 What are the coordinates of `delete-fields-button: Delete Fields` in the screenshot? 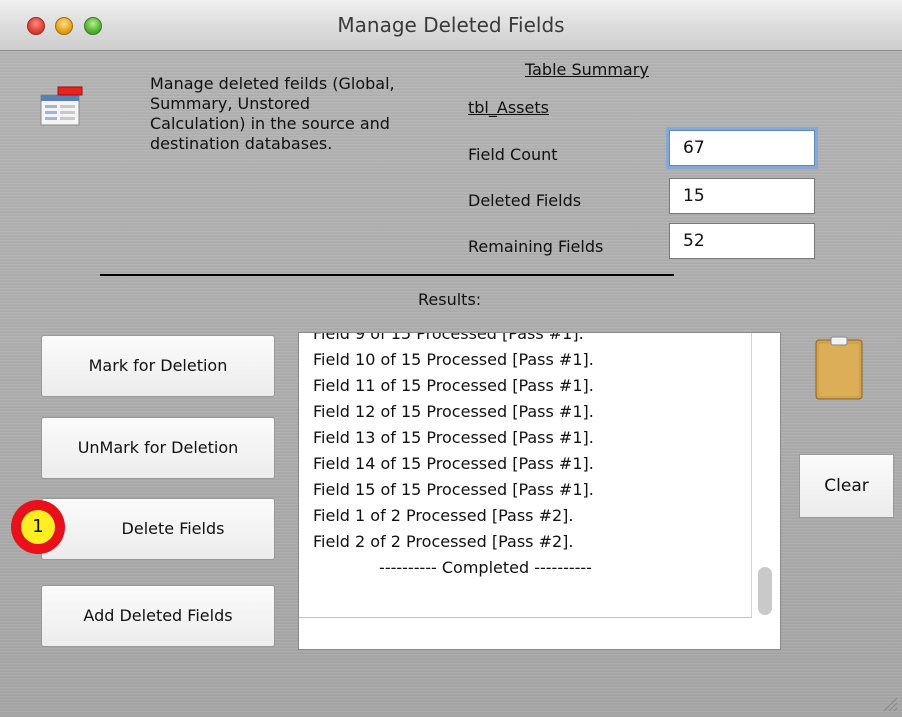 It's located at (158, 529).